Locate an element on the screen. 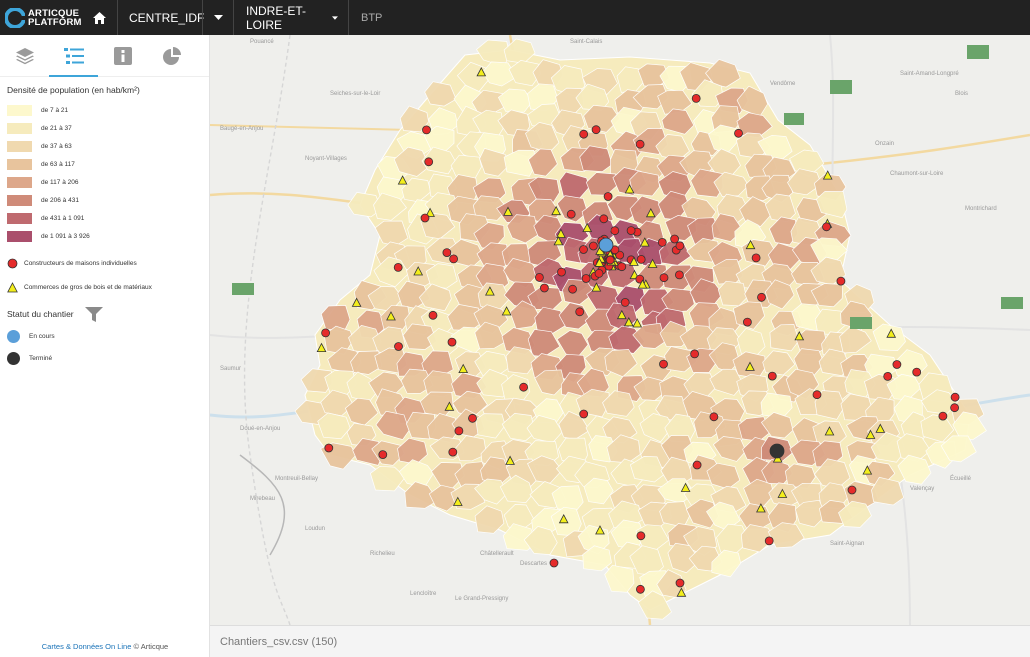 The image size is (1030, 657). home-button is located at coordinates (99, 17).